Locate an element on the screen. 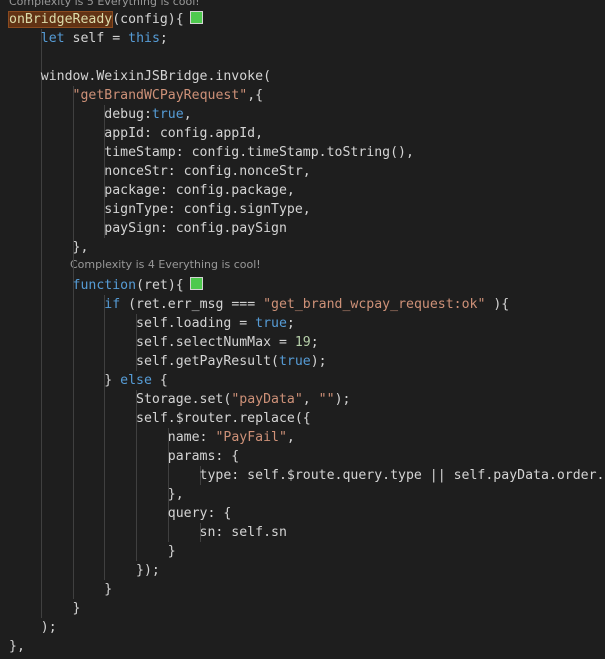  code-token: package: config.package, is located at coordinates (152, 190).